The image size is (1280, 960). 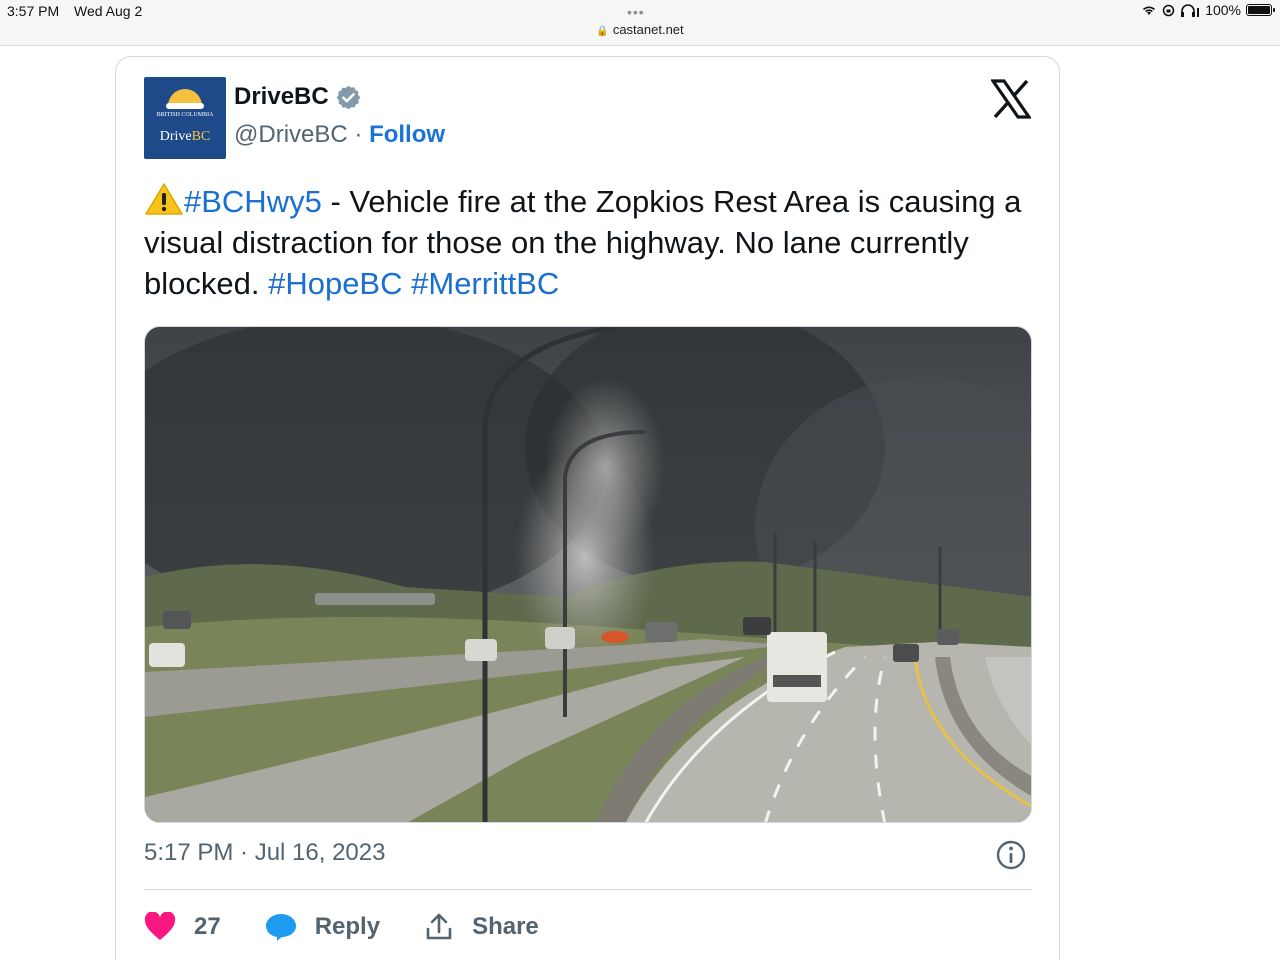 I want to click on hashtag-merrittbc: #MerrittBC, so click(x=485, y=283).